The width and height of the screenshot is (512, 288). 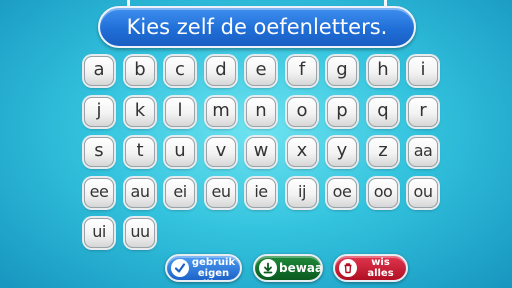 What do you see at coordinates (140, 233) in the screenshot?
I see `letter-key-uu: uu` at bounding box center [140, 233].